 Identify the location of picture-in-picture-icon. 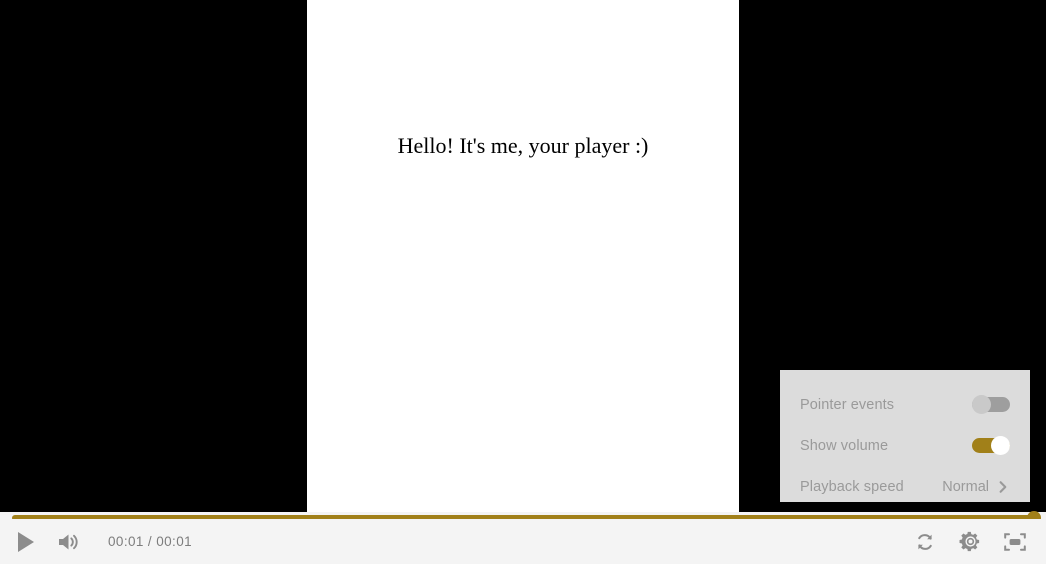
(1015, 542).